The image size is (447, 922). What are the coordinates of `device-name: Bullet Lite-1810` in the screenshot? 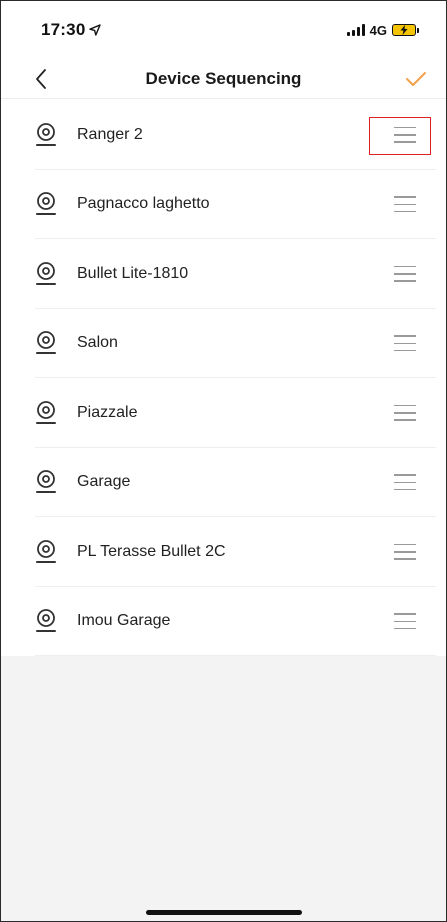 It's located at (133, 273).